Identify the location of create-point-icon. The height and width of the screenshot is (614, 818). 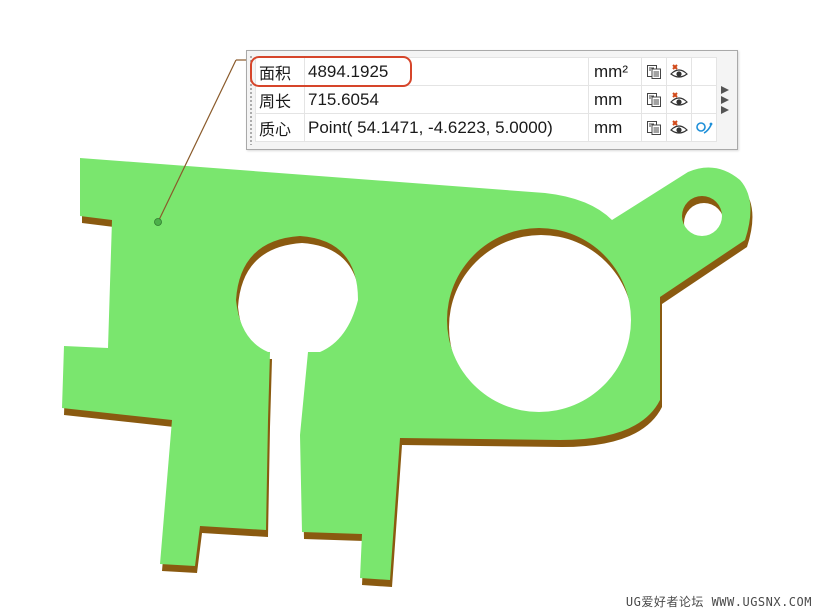
(704, 128).